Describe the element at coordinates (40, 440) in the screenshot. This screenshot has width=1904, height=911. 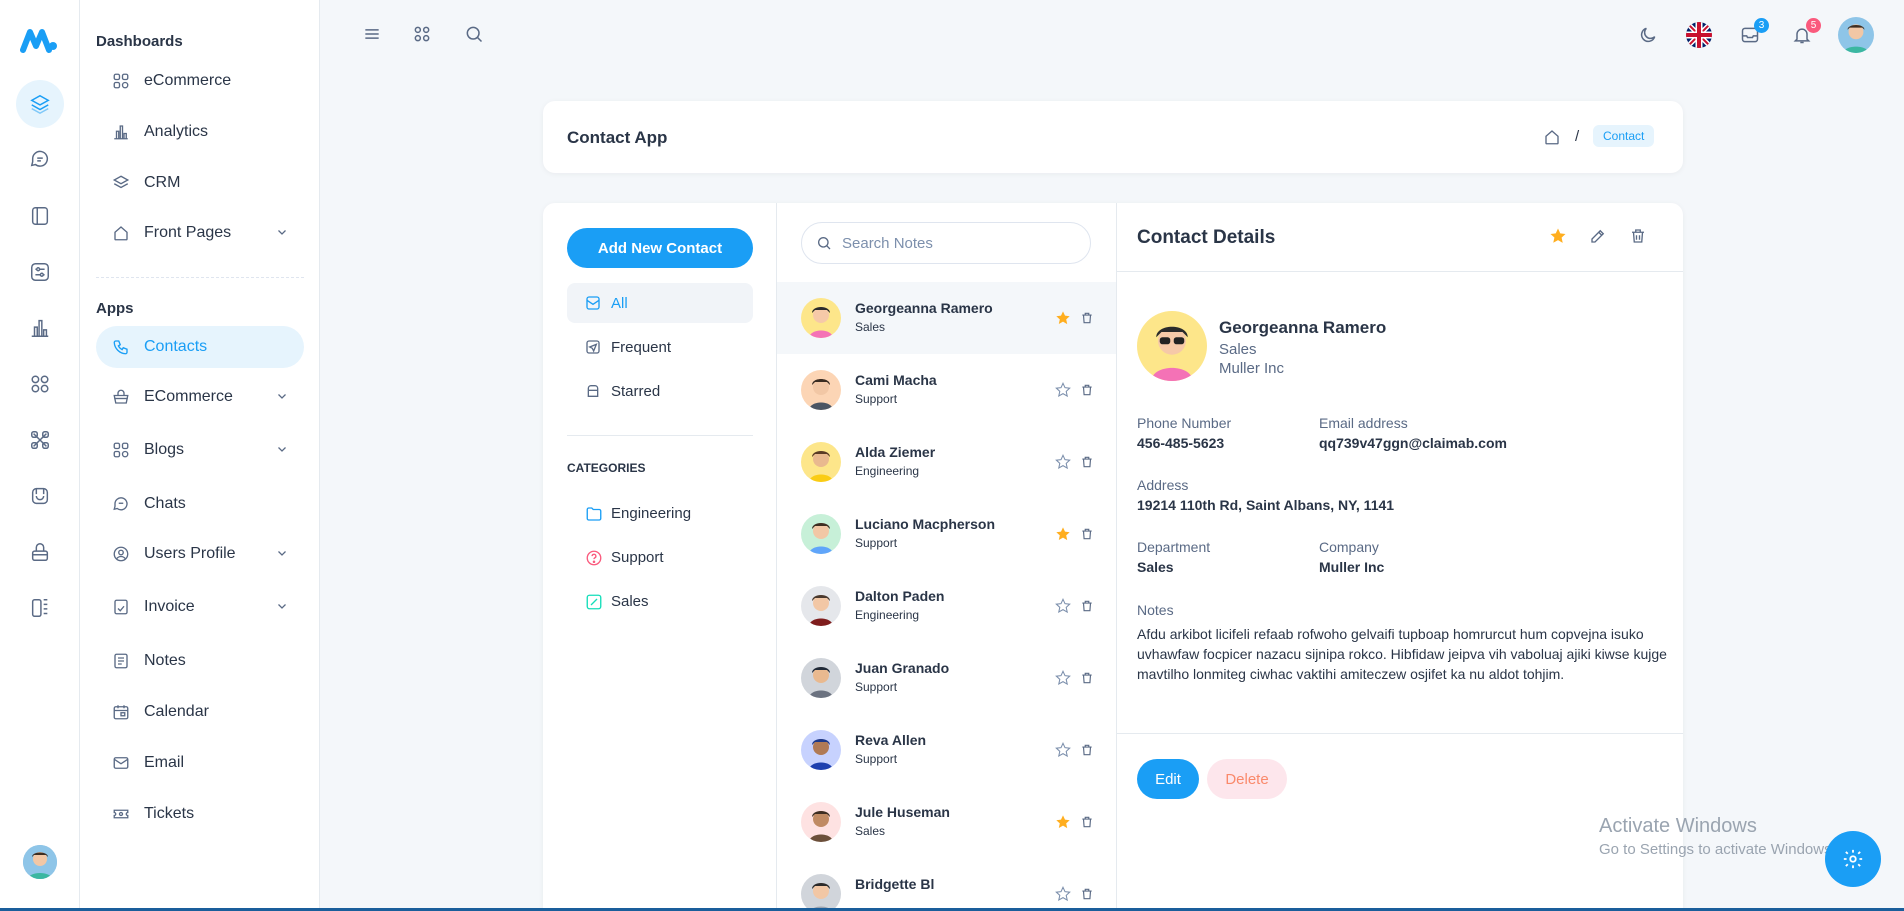
I see `components-icon` at that location.